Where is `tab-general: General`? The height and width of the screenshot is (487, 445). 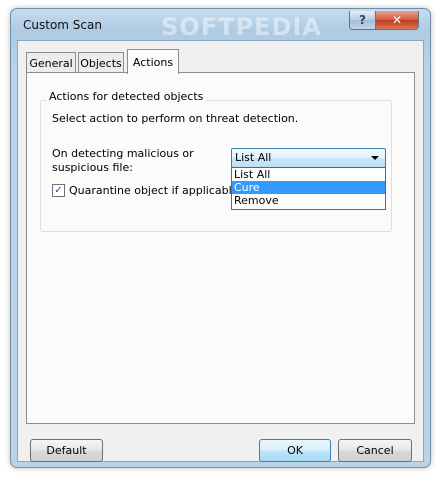 tab-general: General is located at coordinates (51, 62).